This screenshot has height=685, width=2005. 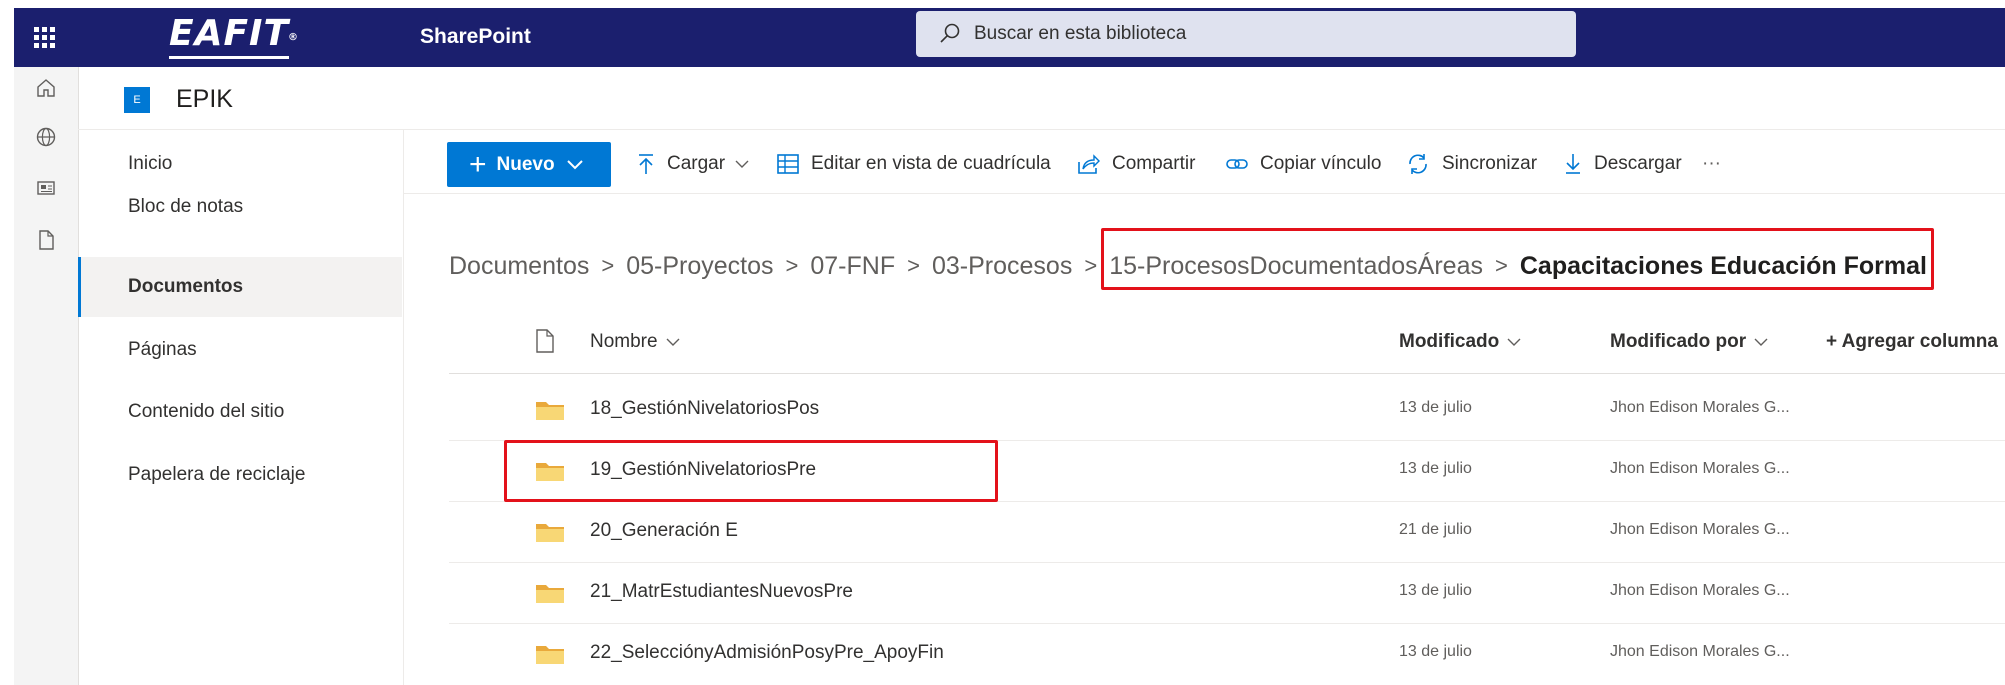 I want to click on download-label: Descargar, so click(x=1638, y=163).